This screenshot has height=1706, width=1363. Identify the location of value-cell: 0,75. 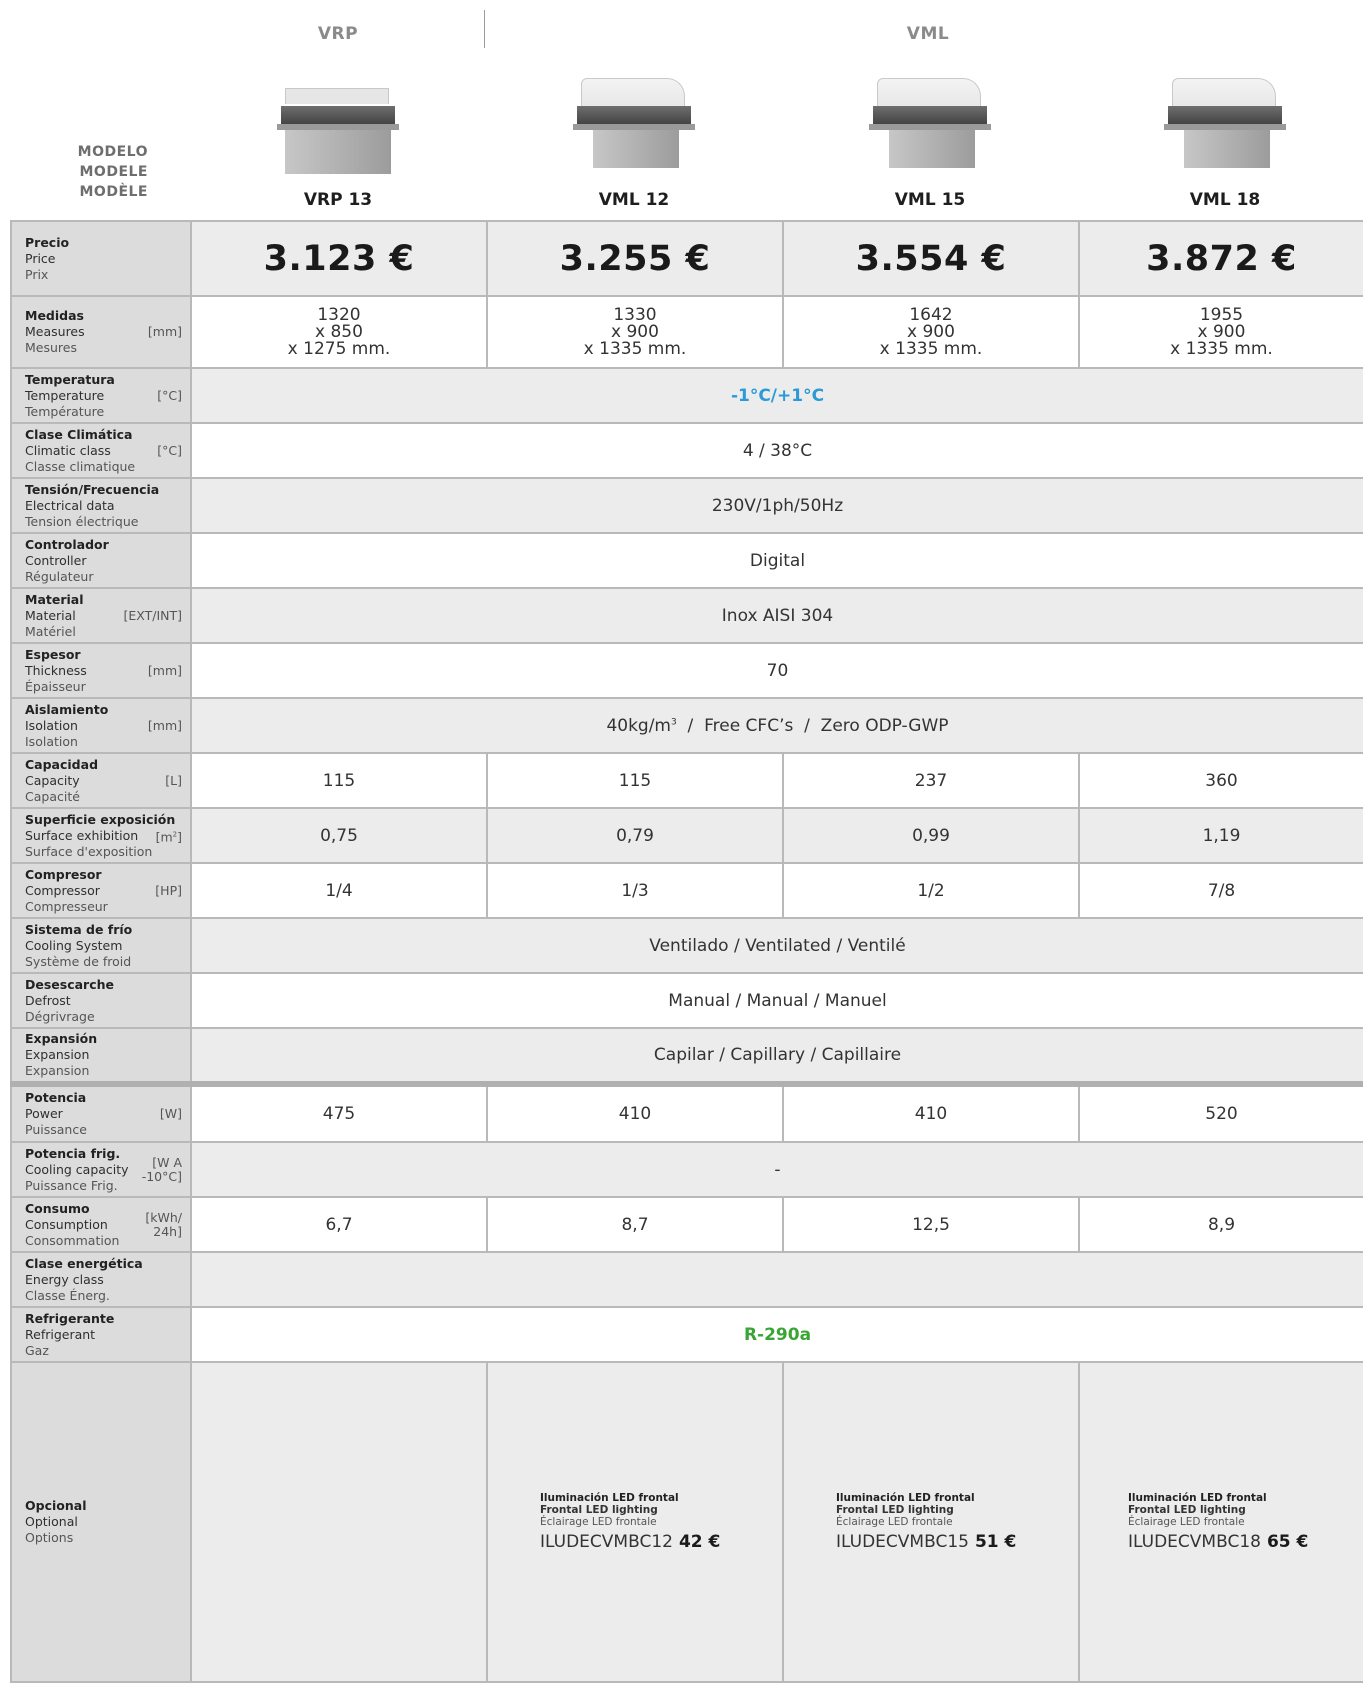
(339, 835).